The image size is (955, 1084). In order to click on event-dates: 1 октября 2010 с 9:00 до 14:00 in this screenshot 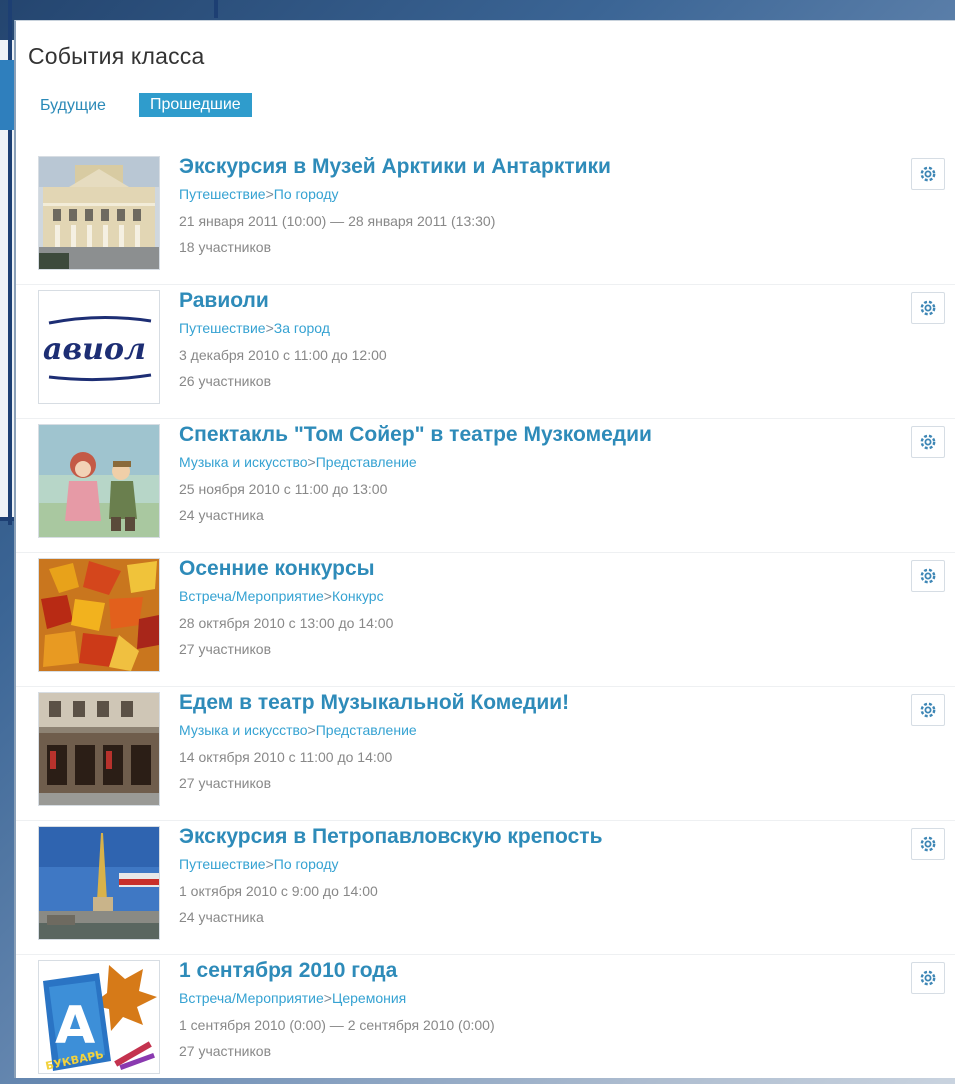, I will do `click(278, 891)`.